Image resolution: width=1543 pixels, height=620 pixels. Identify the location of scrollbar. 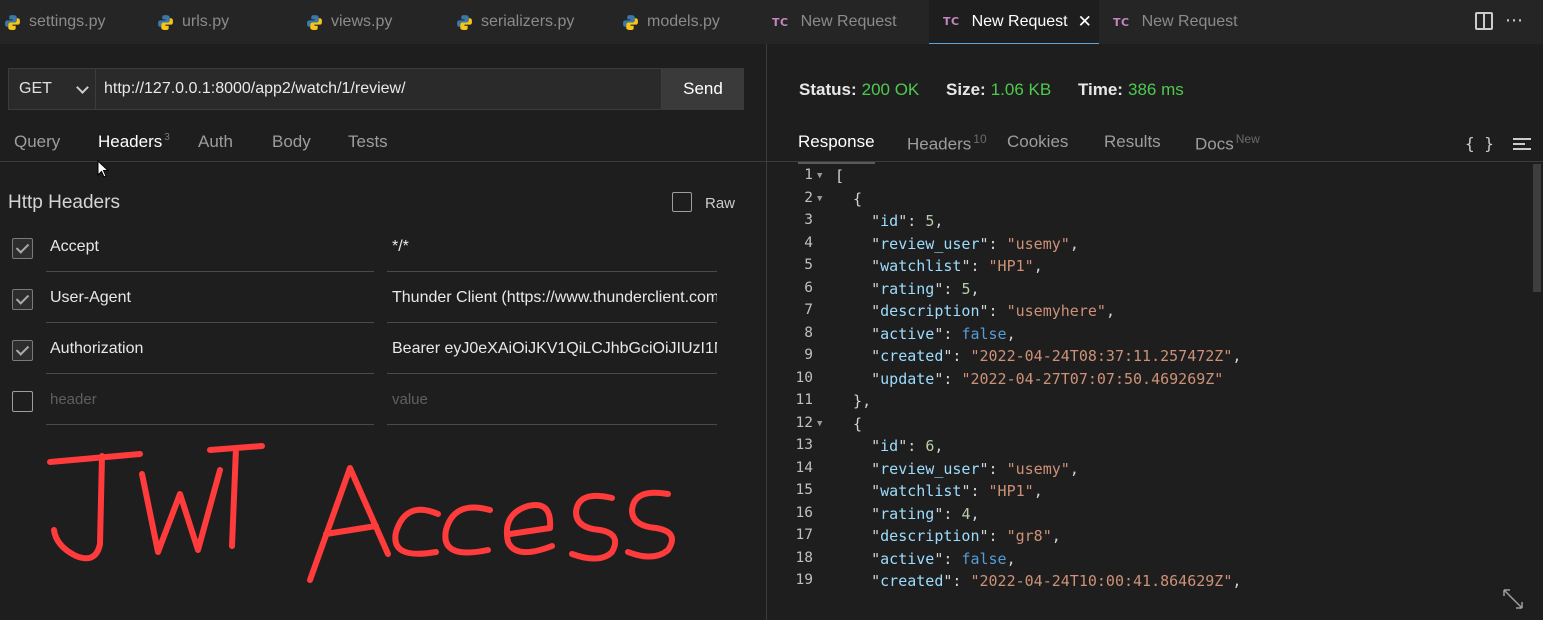
(1537, 228).